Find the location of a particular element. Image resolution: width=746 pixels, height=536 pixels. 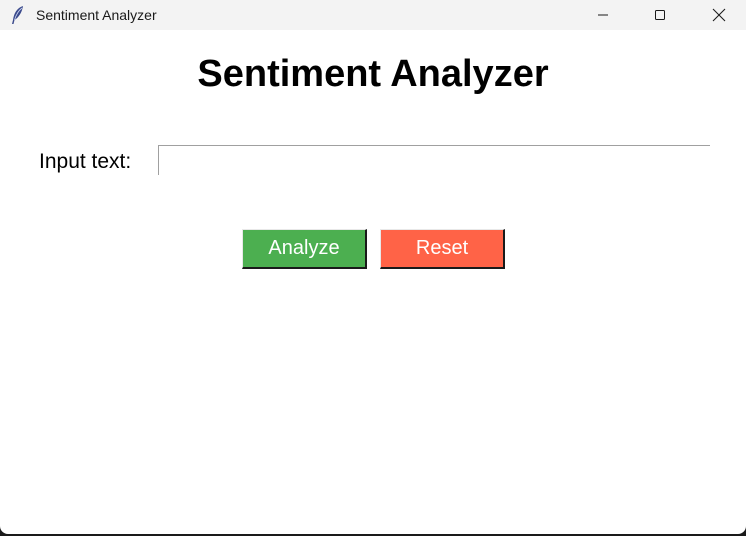

close-button is located at coordinates (719, 15).